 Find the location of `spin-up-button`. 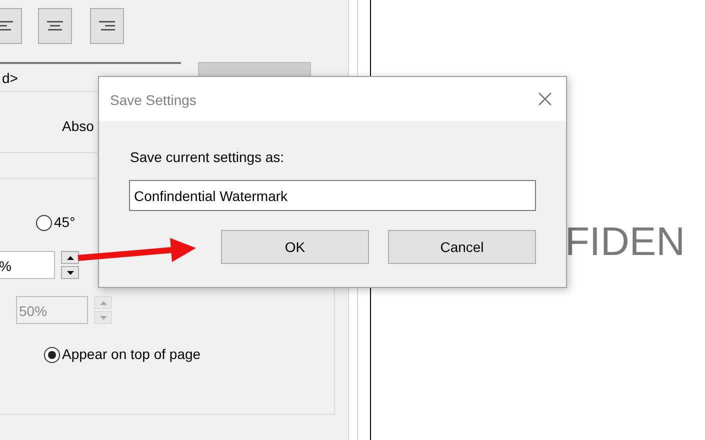

spin-up-button is located at coordinates (70, 257).